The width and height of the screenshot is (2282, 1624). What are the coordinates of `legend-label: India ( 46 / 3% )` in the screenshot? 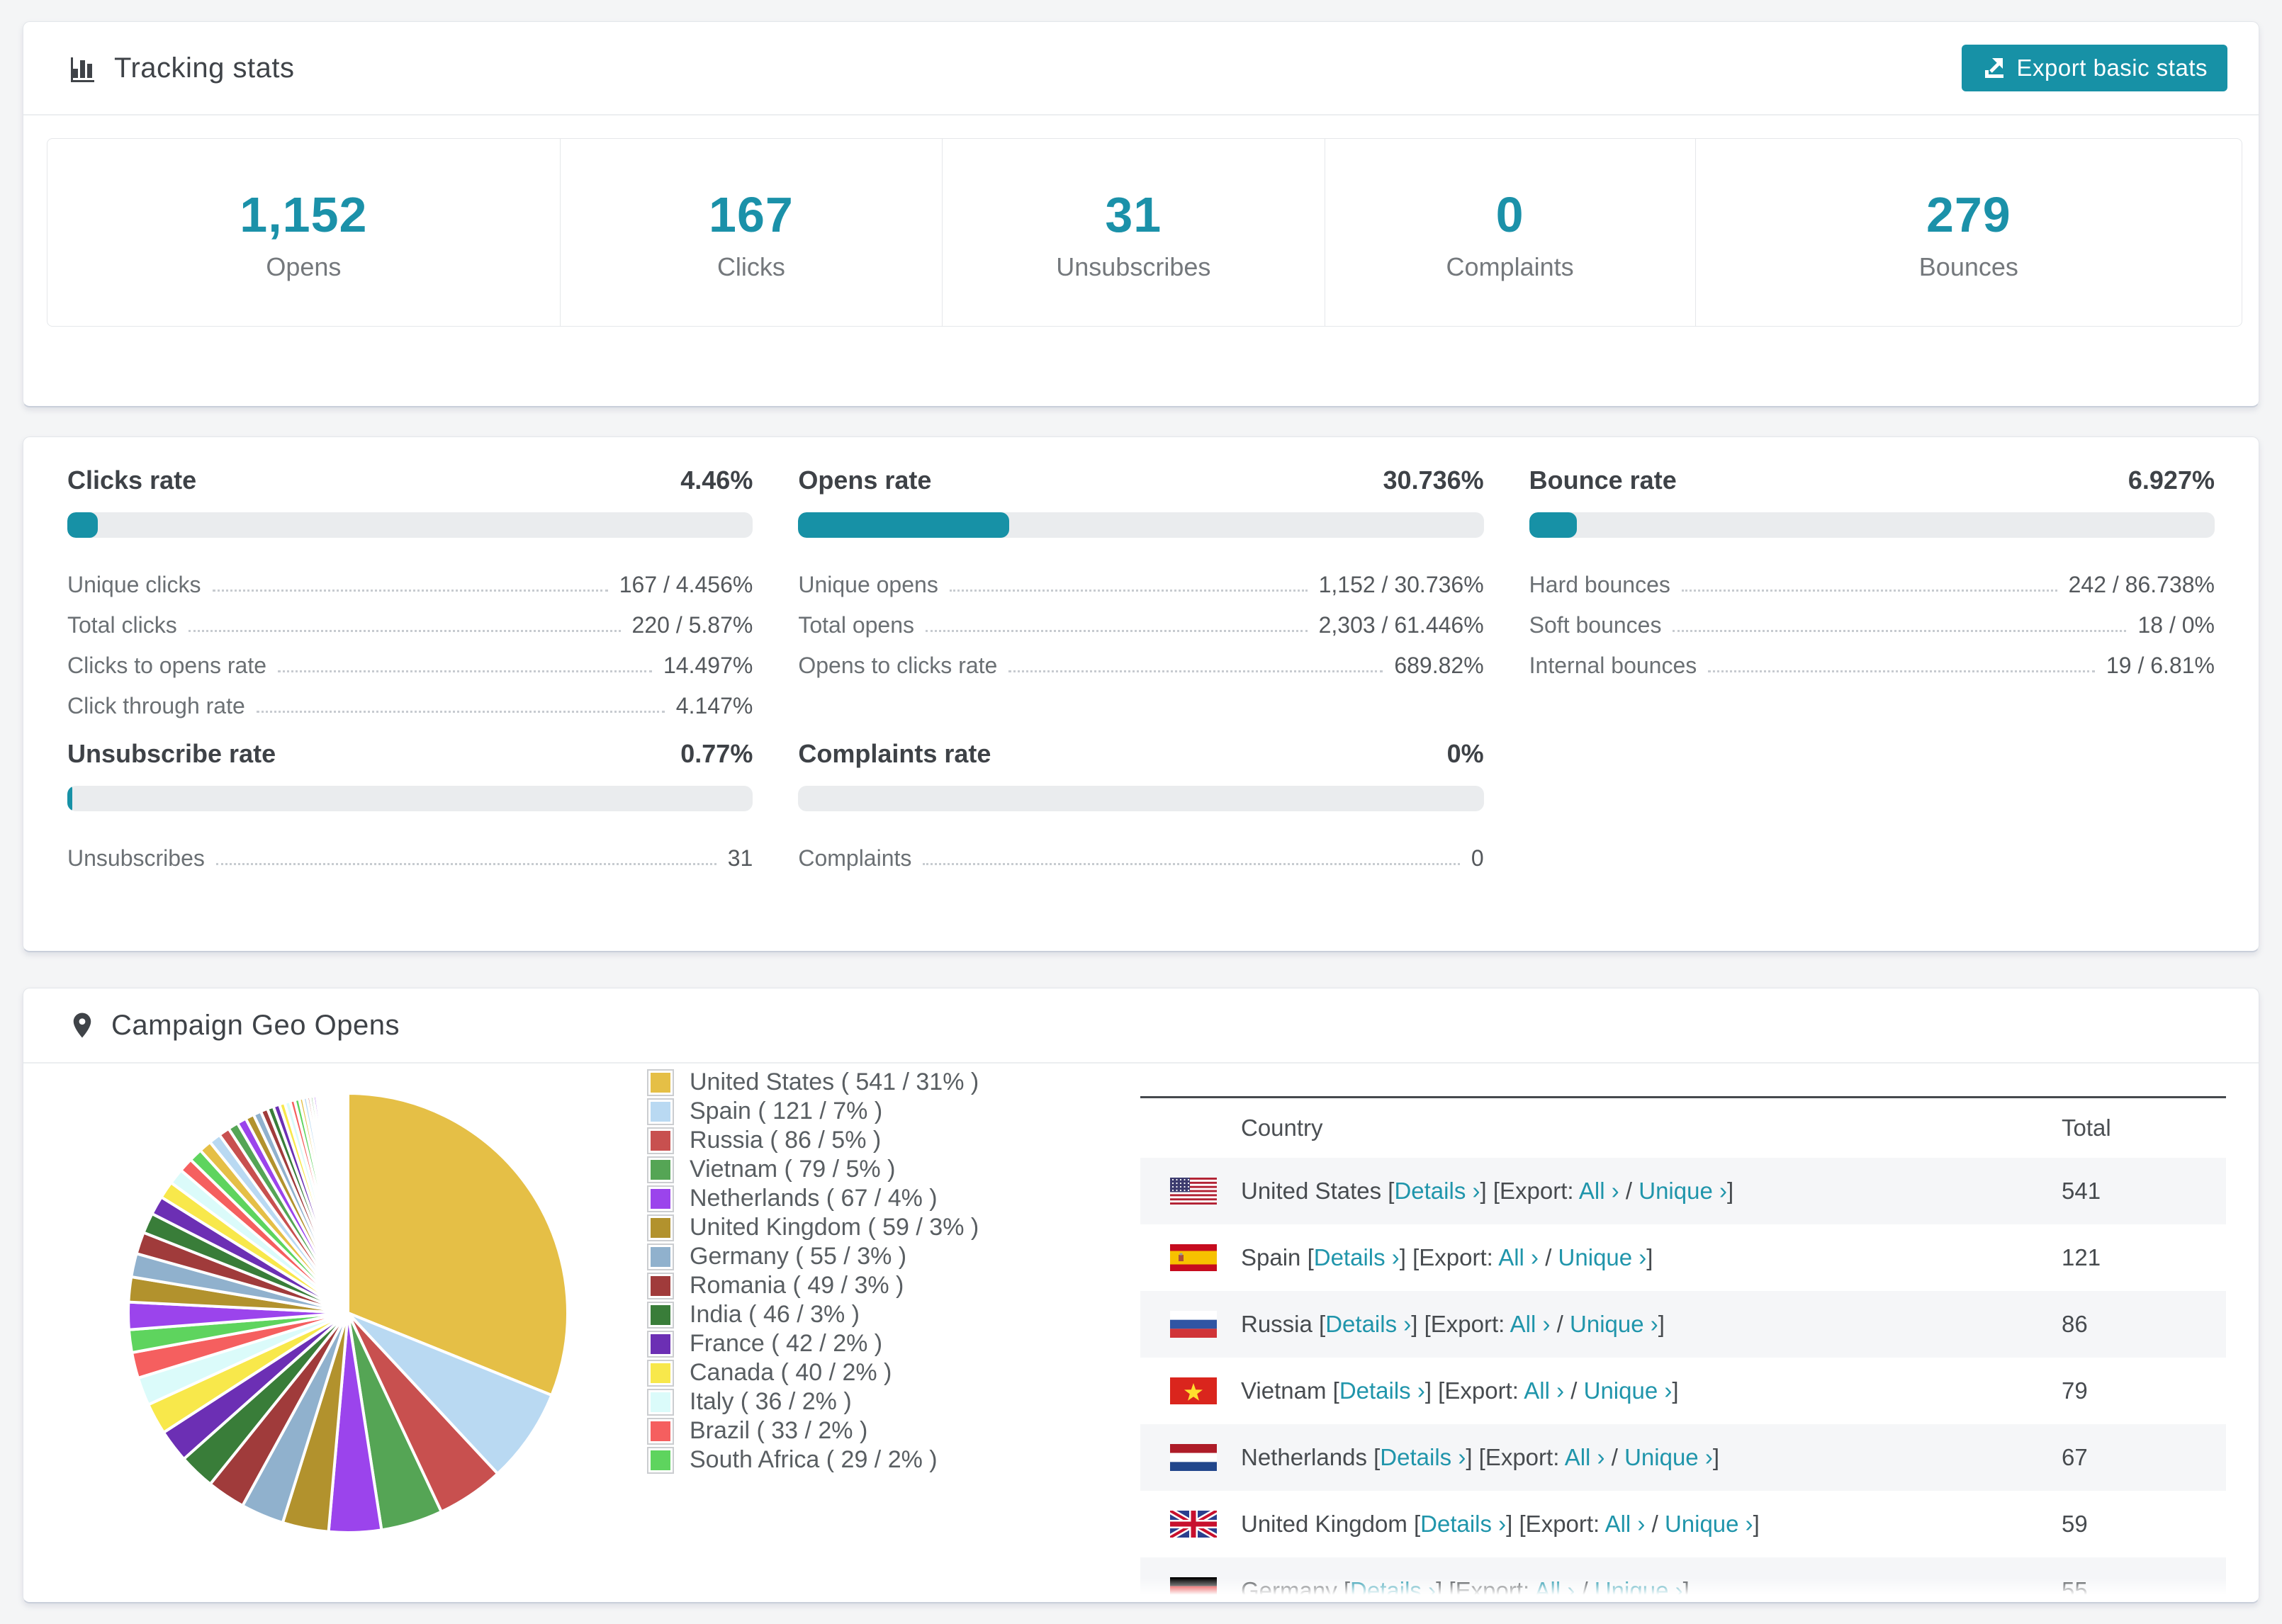 It's located at (775, 1315).